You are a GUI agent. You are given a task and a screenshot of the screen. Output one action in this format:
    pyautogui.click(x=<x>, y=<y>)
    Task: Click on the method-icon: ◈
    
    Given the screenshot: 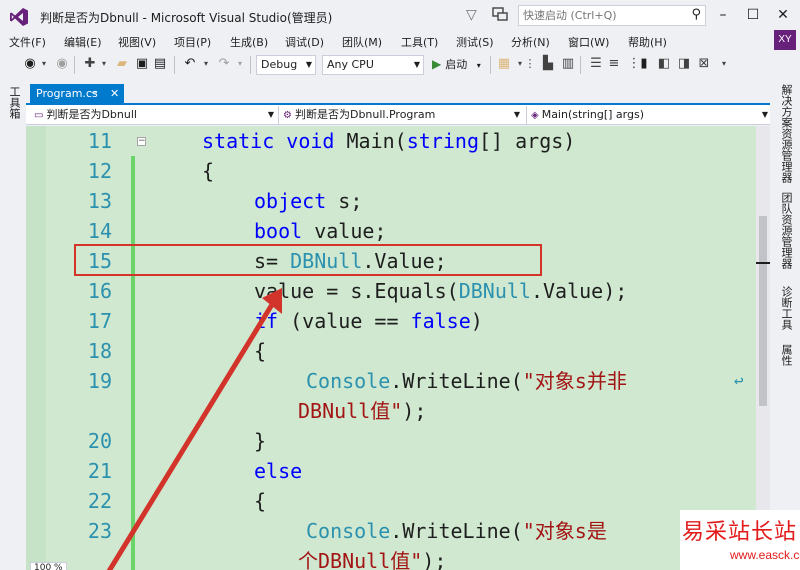 What is the action you would take?
    pyautogui.click(x=535, y=115)
    